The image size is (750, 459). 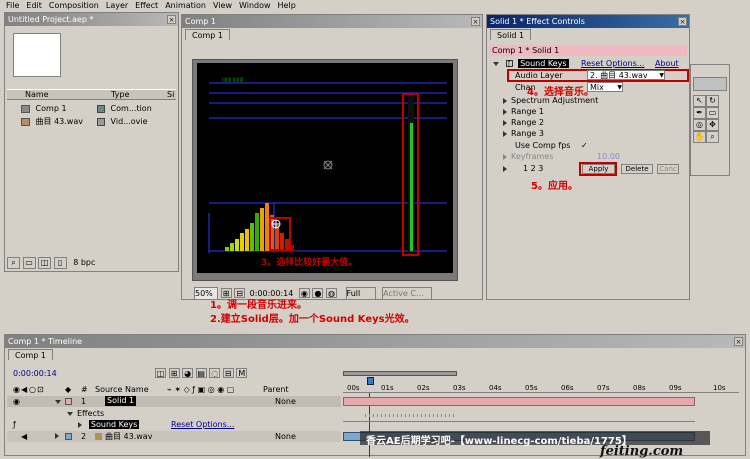 I want to click on channel-icon: ◍, so click(x=331, y=293).